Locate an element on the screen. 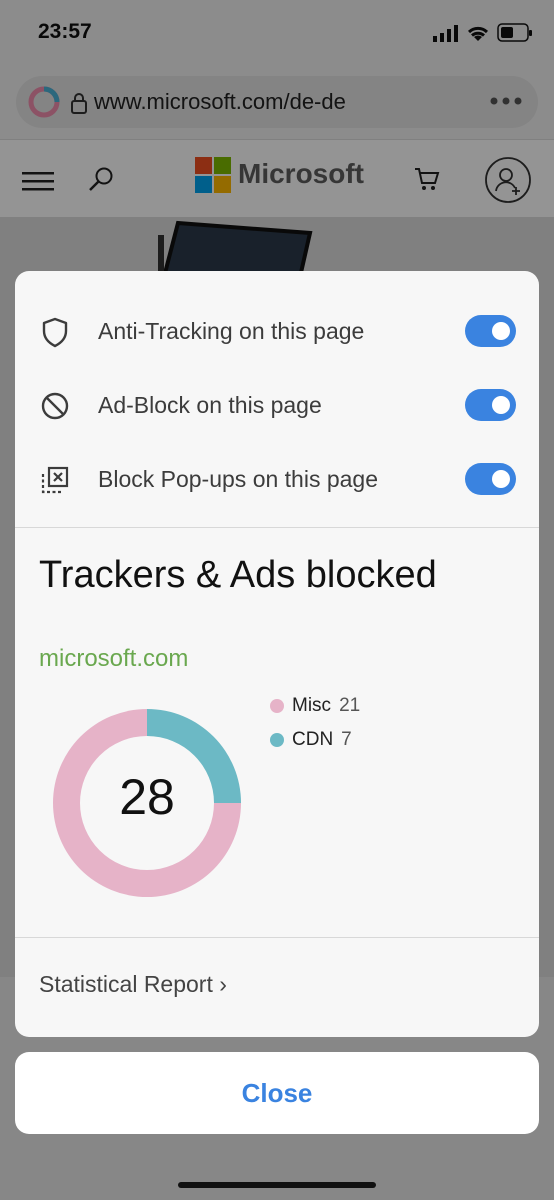 The width and height of the screenshot is (554, 1200). shield-icon is located at coordinates (55, 332).